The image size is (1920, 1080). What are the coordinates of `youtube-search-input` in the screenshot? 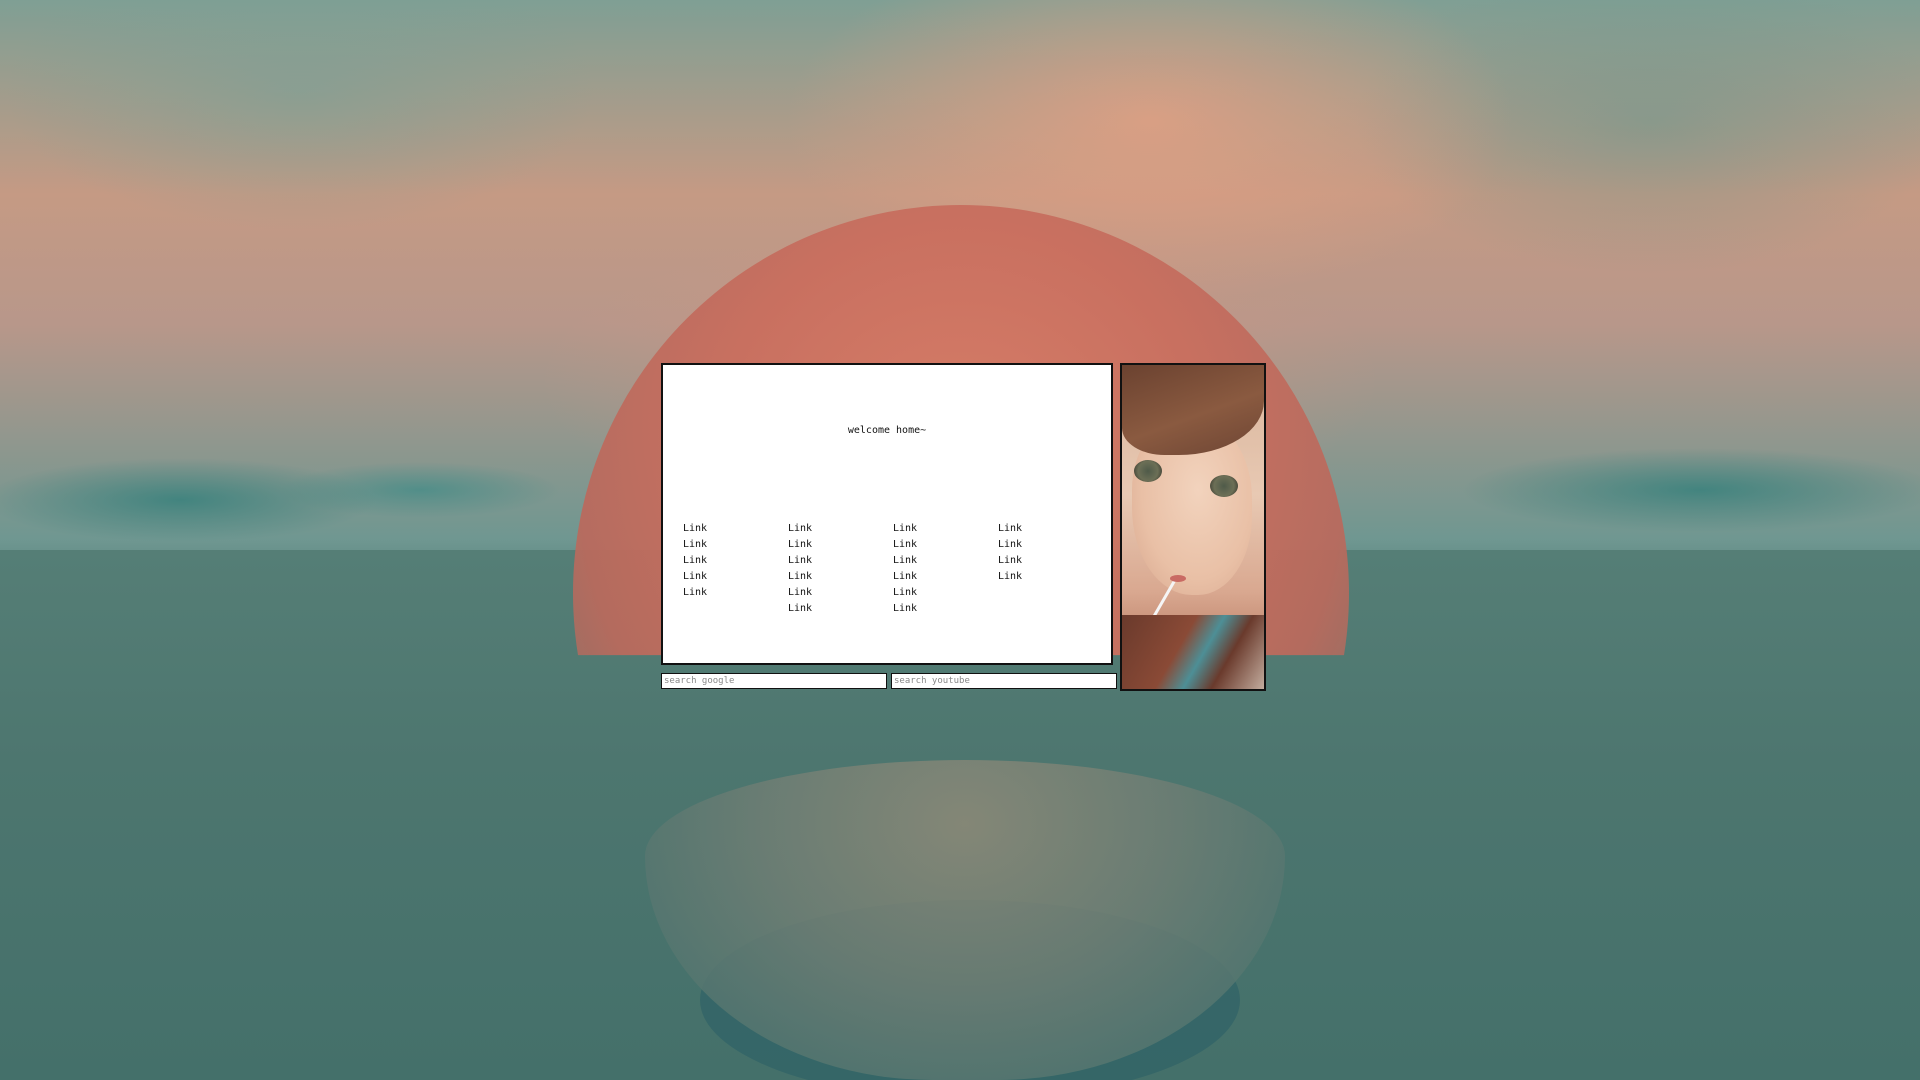 It's located at (1004, 681).